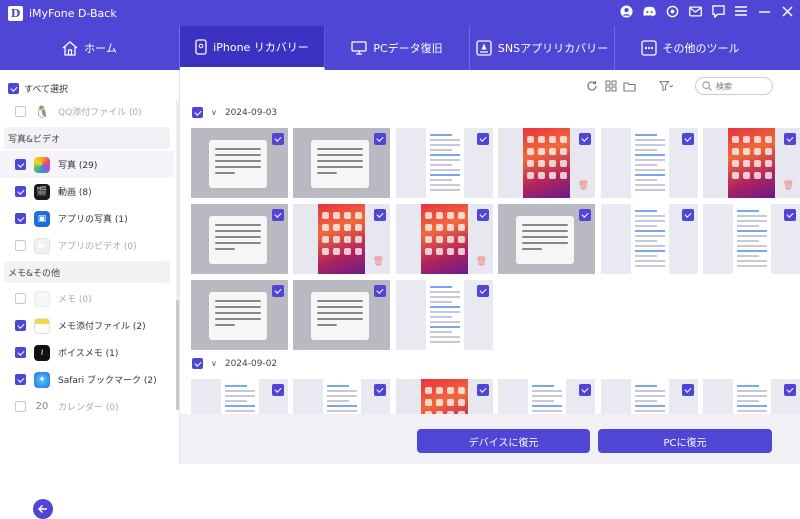 This screenshot has height=519, width=800. What do you see at coordinates (695, 11) in the screenshot?
I see `mail-icon` at bounding box center [695, 11].